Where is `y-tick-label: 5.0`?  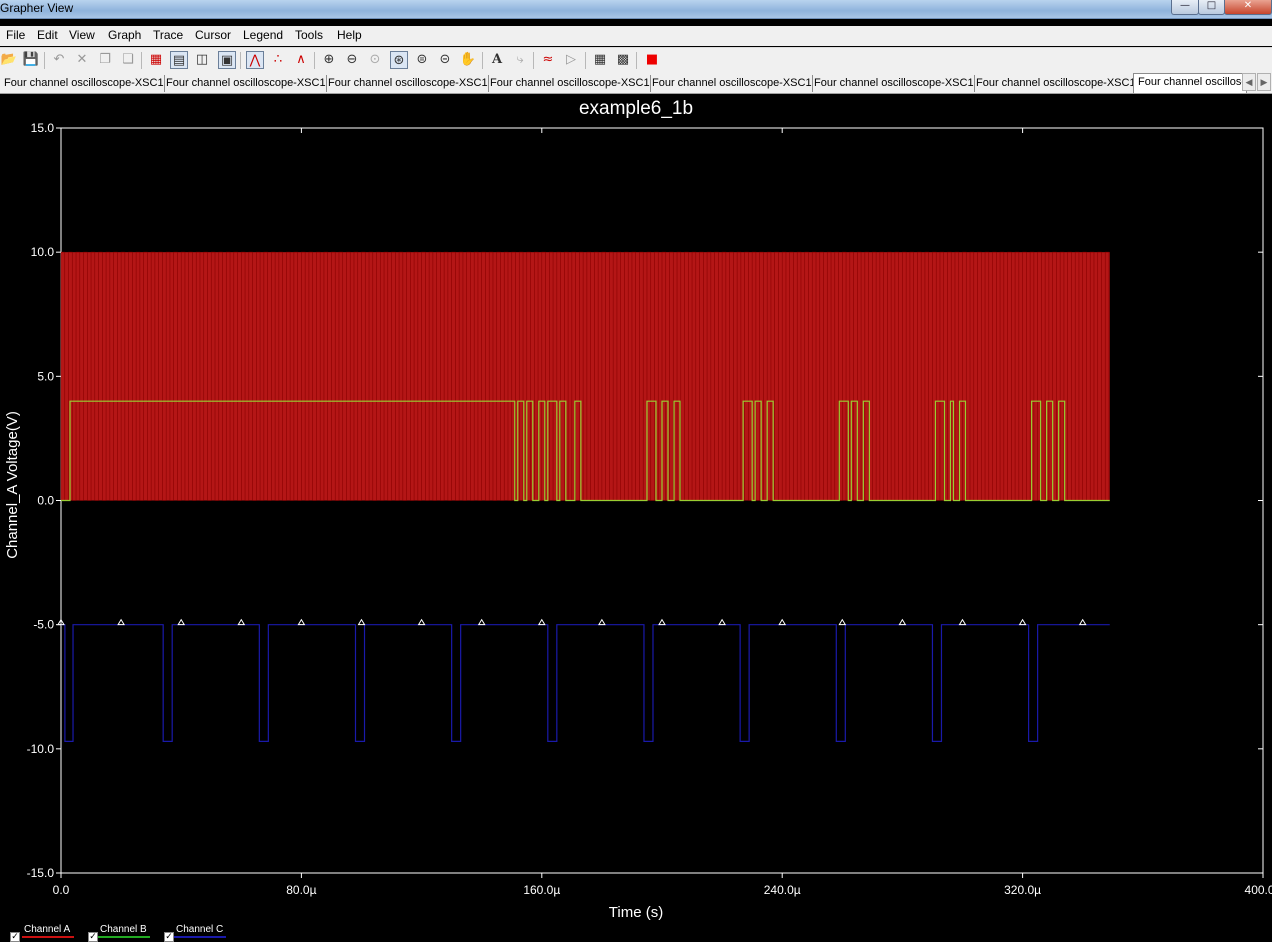 y-tick-label: 5.0 is located at coordinates (45, 376).